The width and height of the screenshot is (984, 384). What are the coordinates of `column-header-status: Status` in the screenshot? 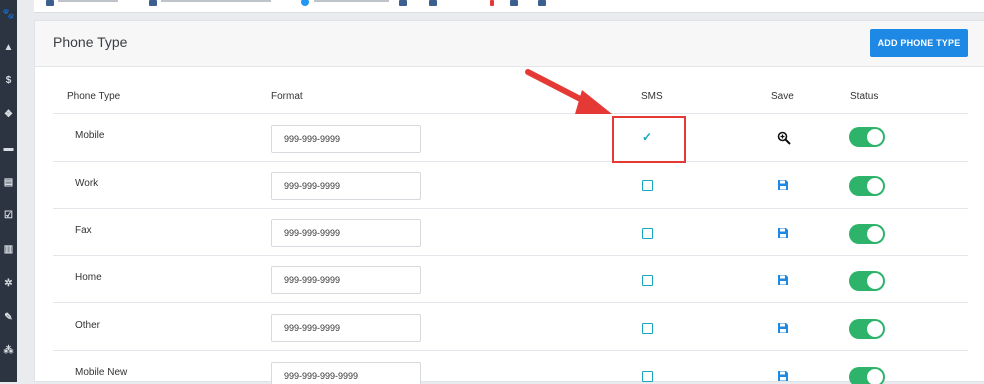 It's located at (864, 96).